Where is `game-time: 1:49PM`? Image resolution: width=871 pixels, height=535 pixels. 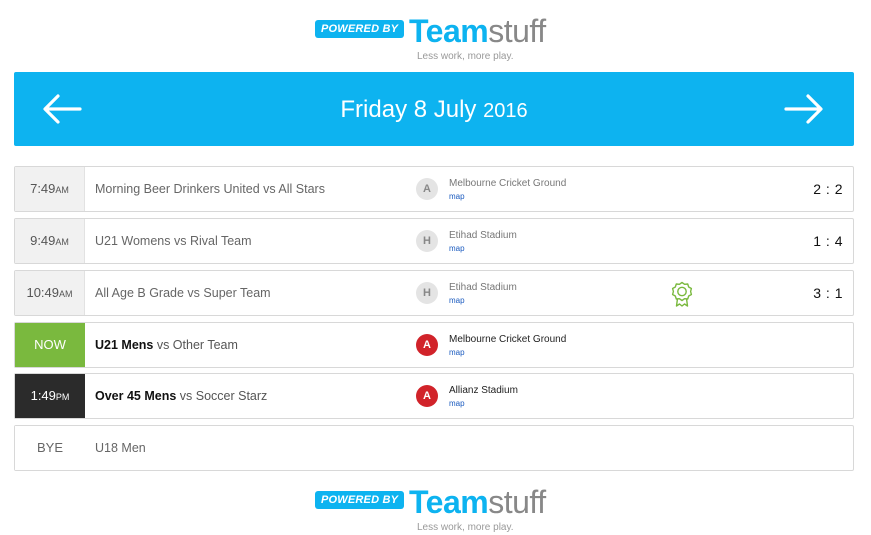
game-time: 1:49PM is located at coordinates (50, 396).